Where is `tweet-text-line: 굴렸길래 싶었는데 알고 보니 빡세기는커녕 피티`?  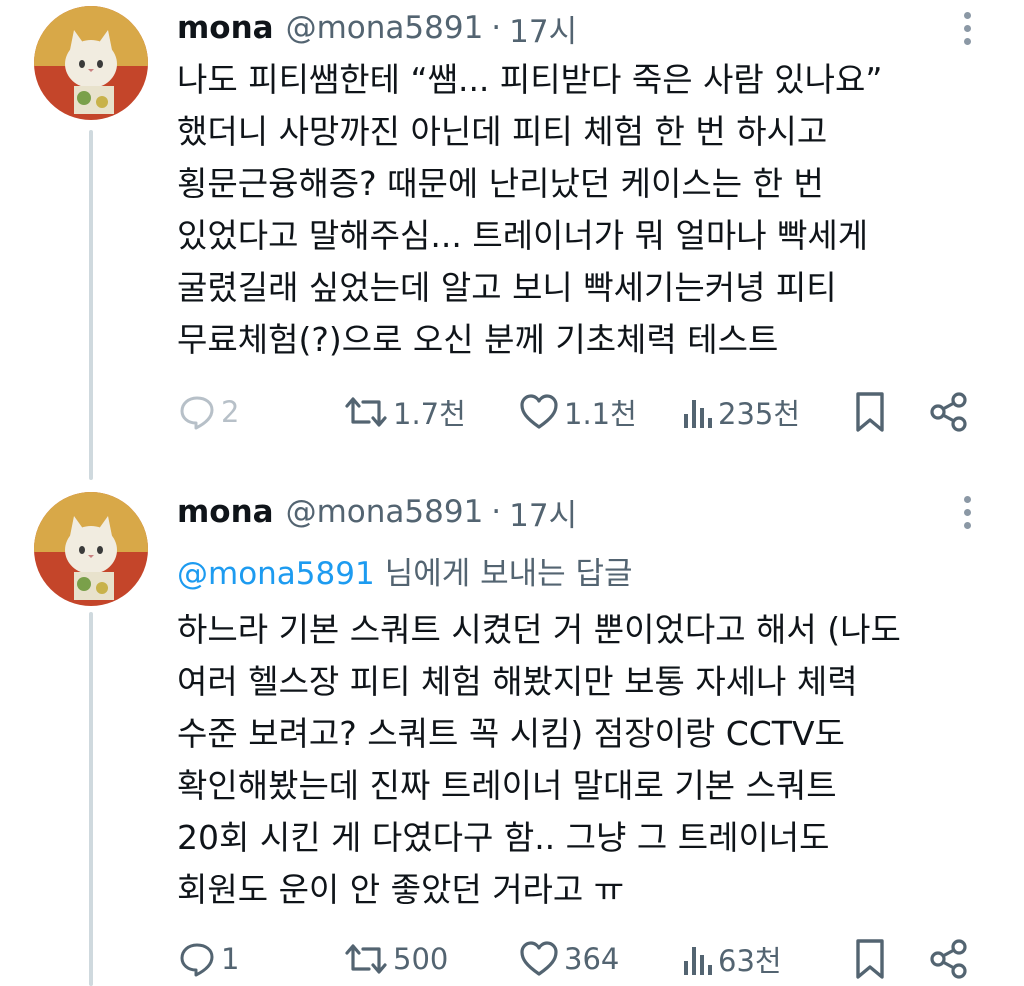 tweet-text-line: 굴렸길래 싶었는데 알고 보니 빡세기는커녕 피티 is located at coordinates (507, 287).